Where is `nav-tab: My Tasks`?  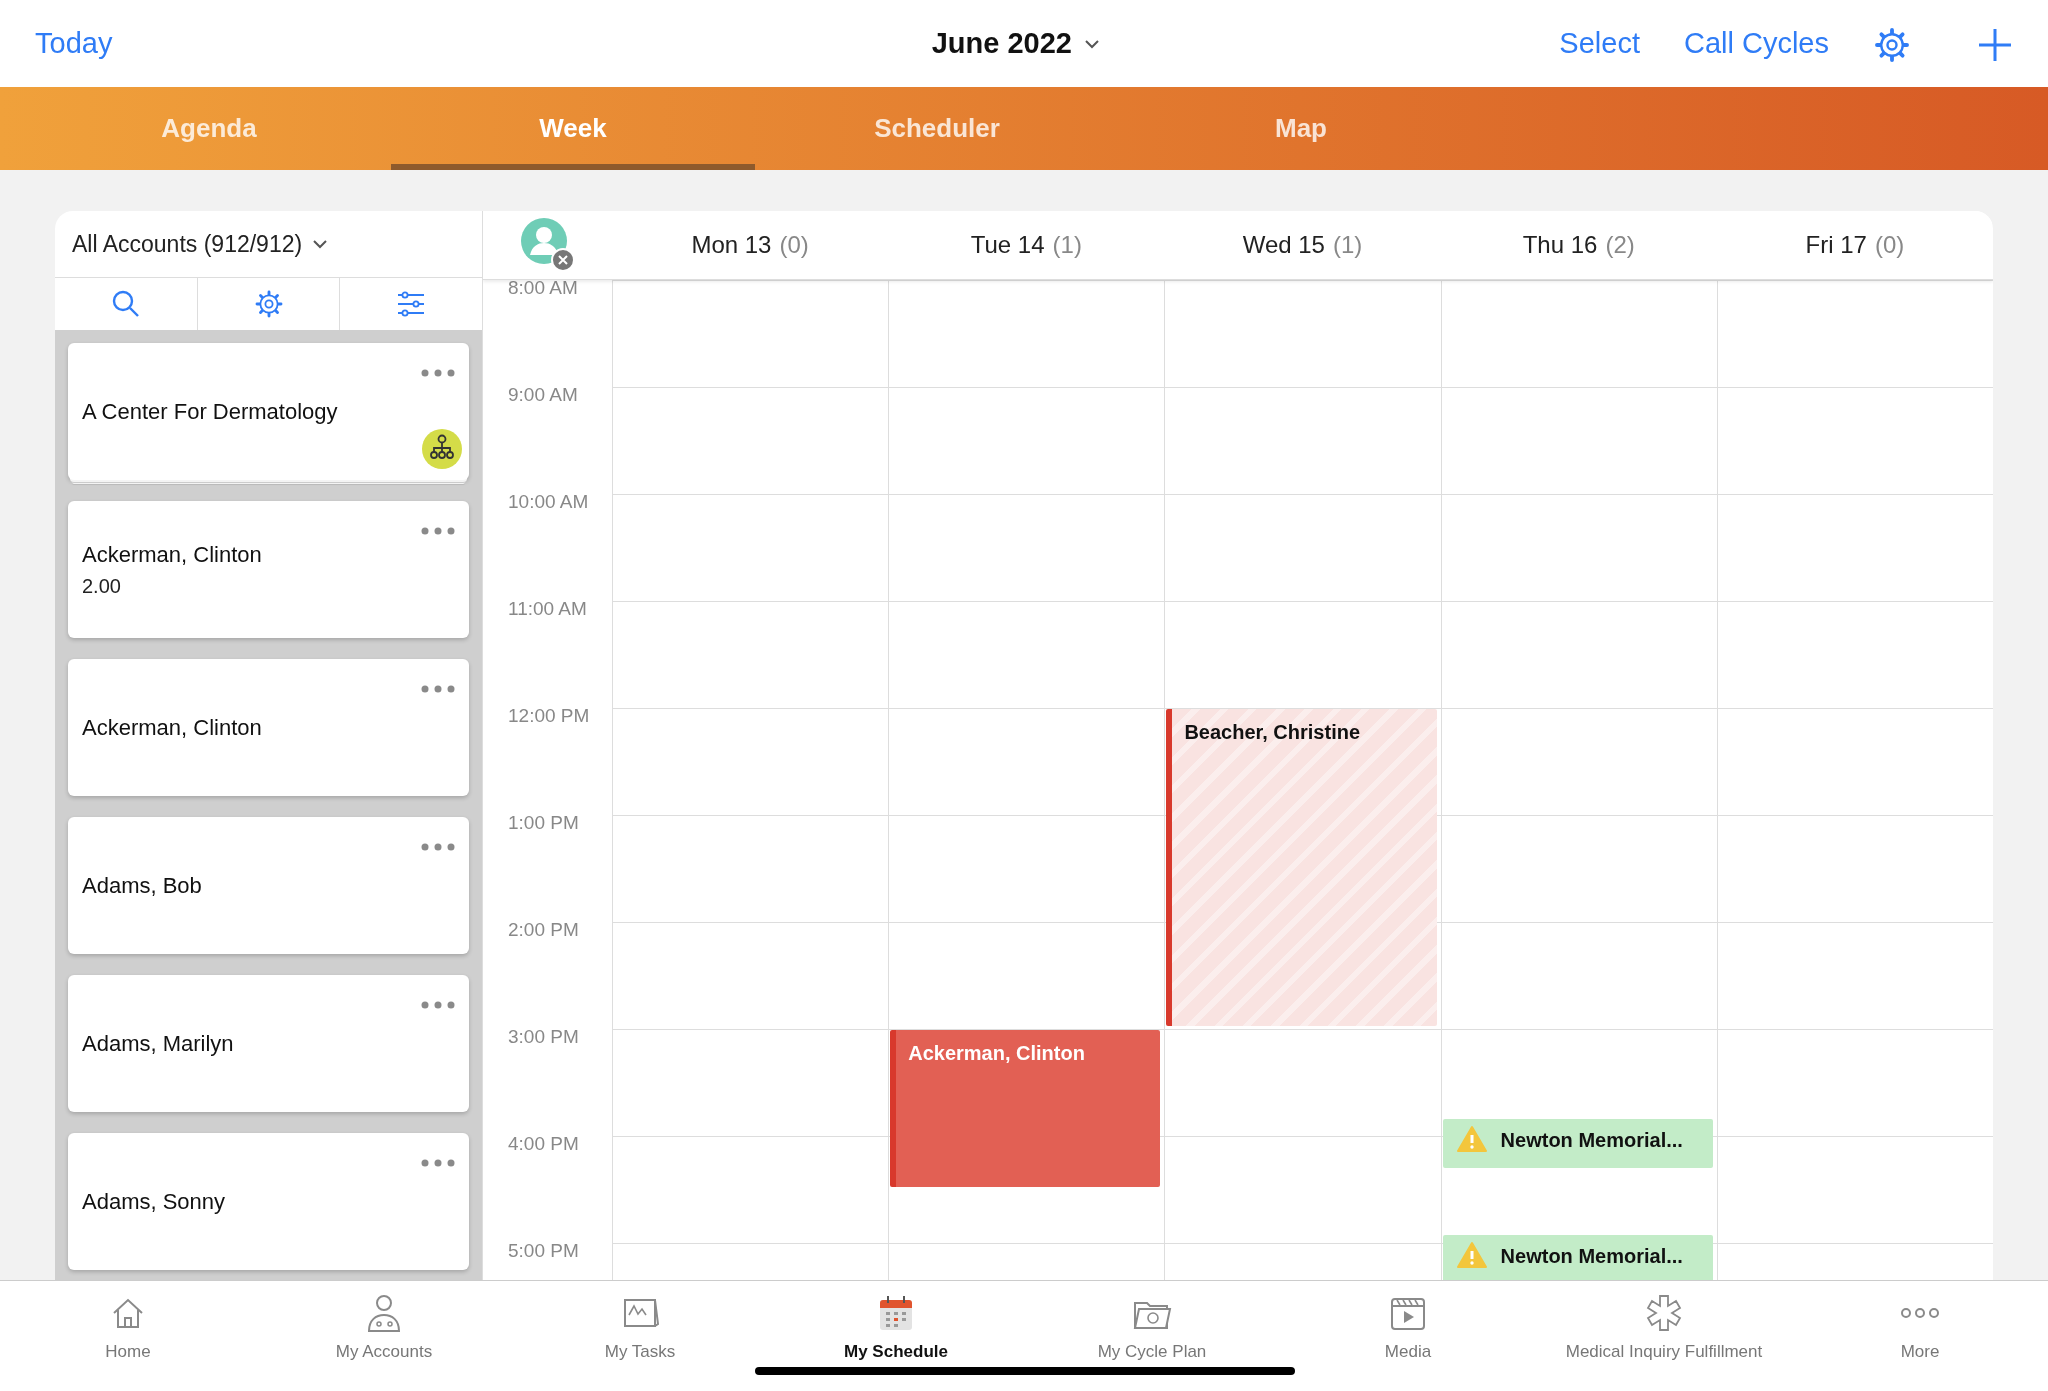 nav-tab: My Tasks is located at coordinates (640, 1336).